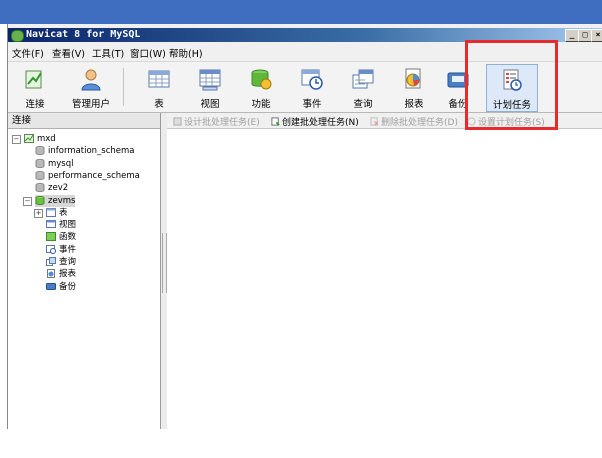 The width and height of the screenshot is (602, 458). I want to click on tree-item-label: mxd, so click(46, 139).